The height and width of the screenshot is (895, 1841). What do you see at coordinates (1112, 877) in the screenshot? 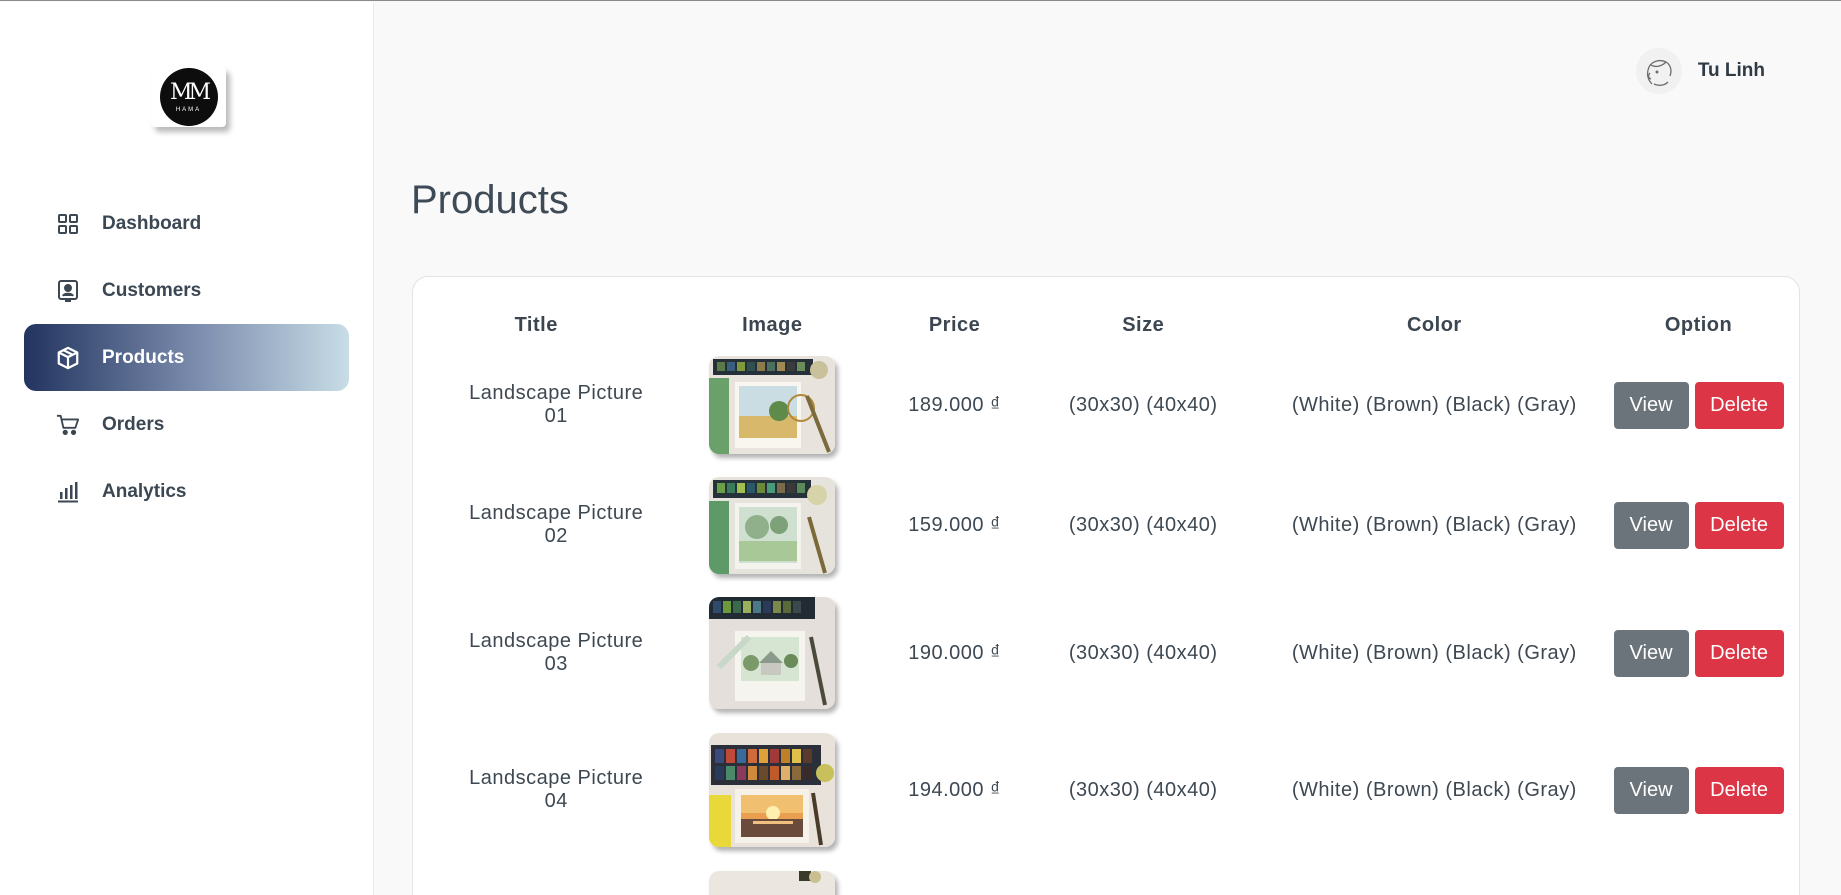
I see `table-row` at bounding box center [1112, 877].